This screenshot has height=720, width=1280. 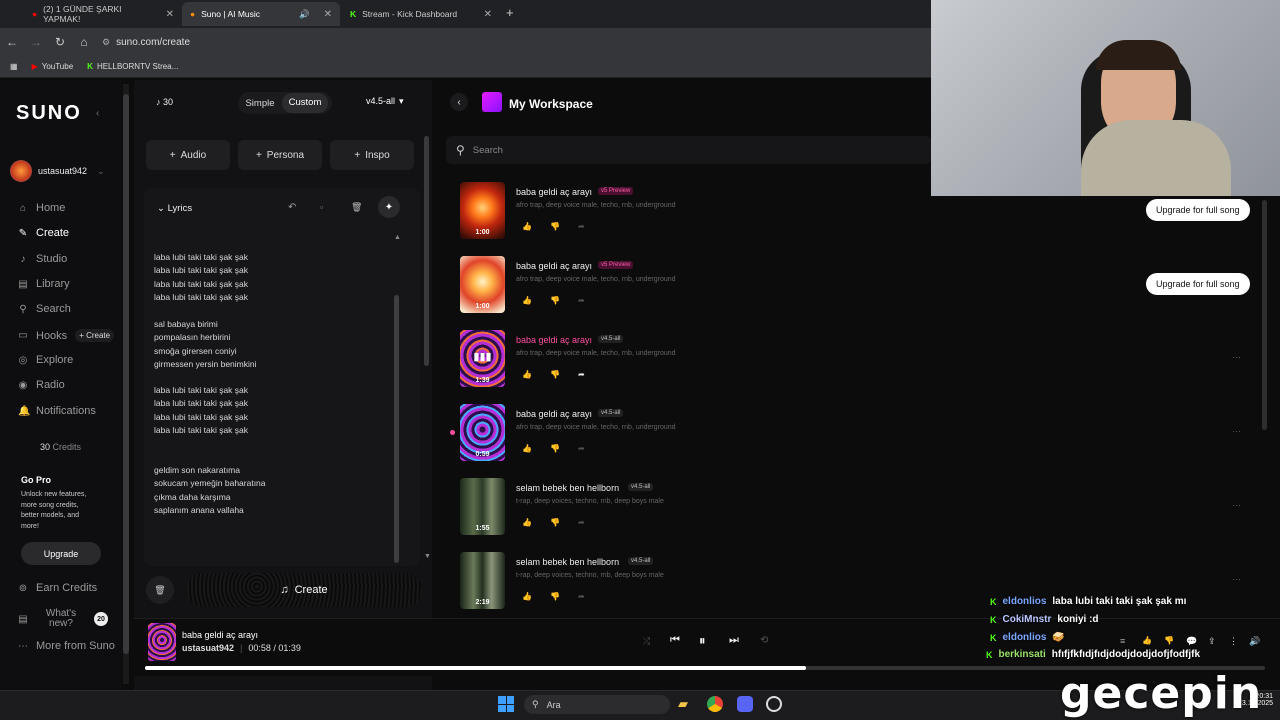 What do you see at coordinates (260, 103) in the screenshot?
I see `mode-simple-tab: Simple` at bounding box center [260, 103].